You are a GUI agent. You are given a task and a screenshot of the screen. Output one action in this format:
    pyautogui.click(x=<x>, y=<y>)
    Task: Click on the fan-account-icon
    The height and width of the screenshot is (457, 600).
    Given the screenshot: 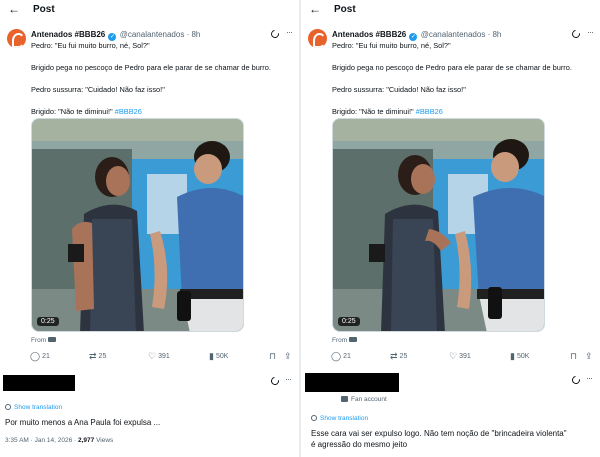 What is the action you would take?
    pyautogui.click(x=344, y=399)
    